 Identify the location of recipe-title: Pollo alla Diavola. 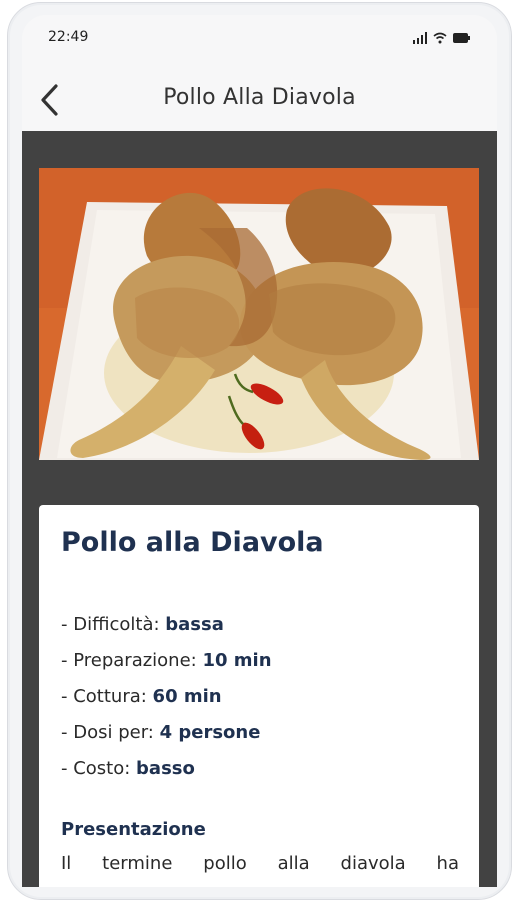
(192, 542).